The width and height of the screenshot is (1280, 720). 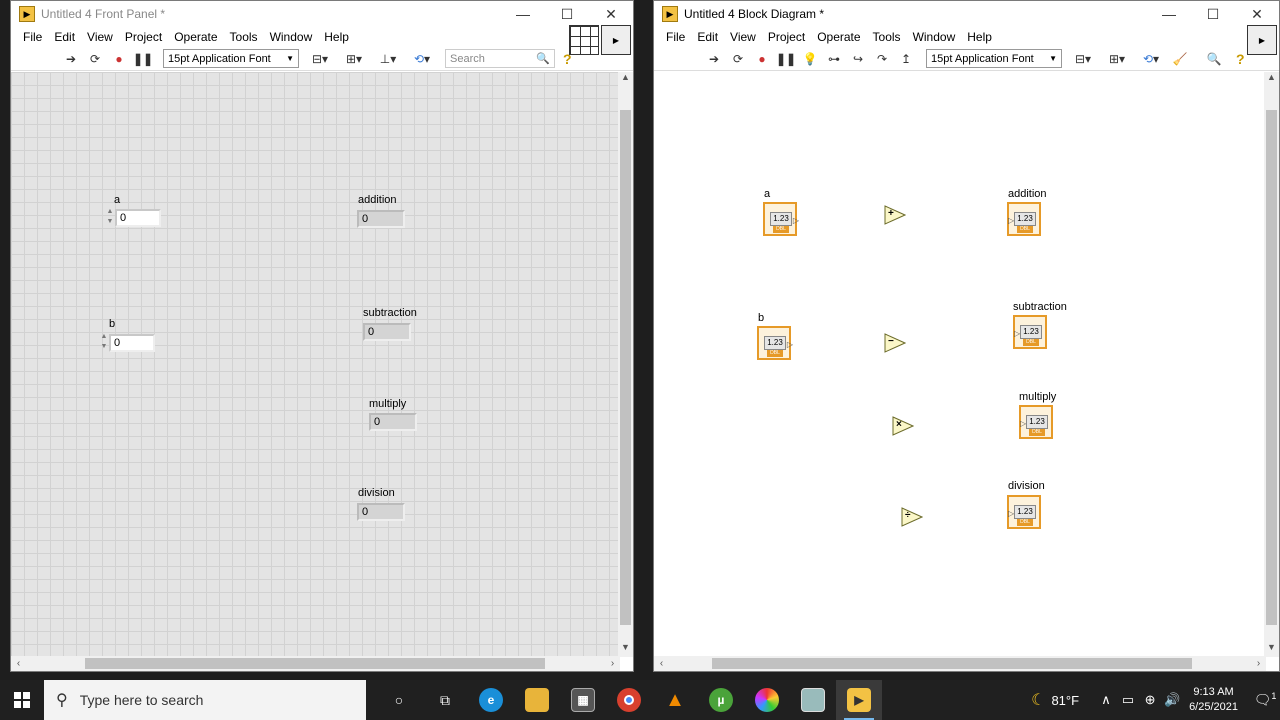 What do you see at coordinates (32, 37) in the screenshot?
I see `menu-file: File` at bounding box center [32, 37].